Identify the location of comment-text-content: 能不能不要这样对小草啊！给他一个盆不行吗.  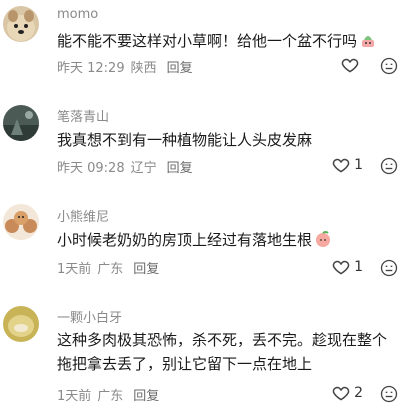
(207, 41).